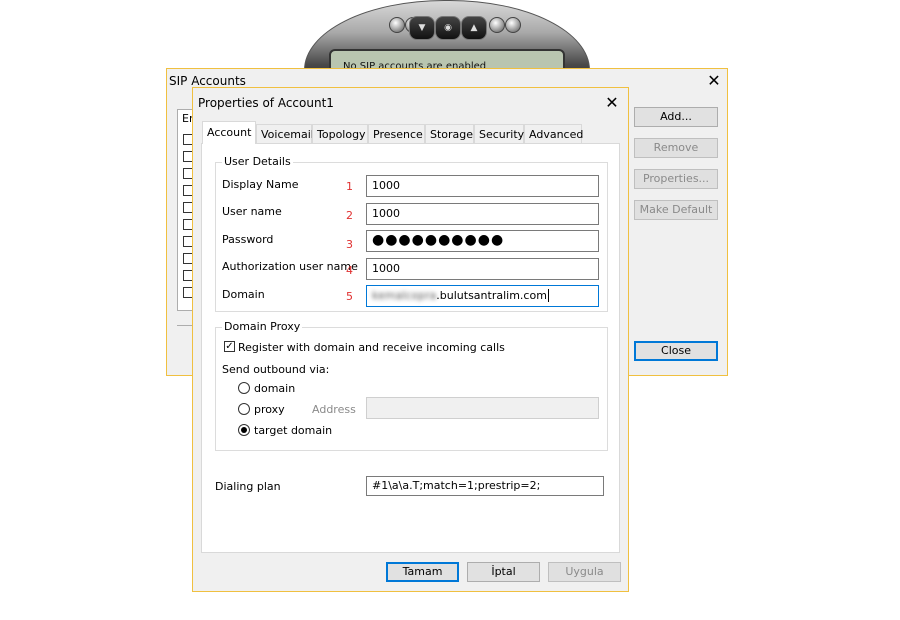 The image size is (900, 620). Describe the element at coordinates (340, 133) in the screenshot. I see `tab-topology: Topology` at that location.